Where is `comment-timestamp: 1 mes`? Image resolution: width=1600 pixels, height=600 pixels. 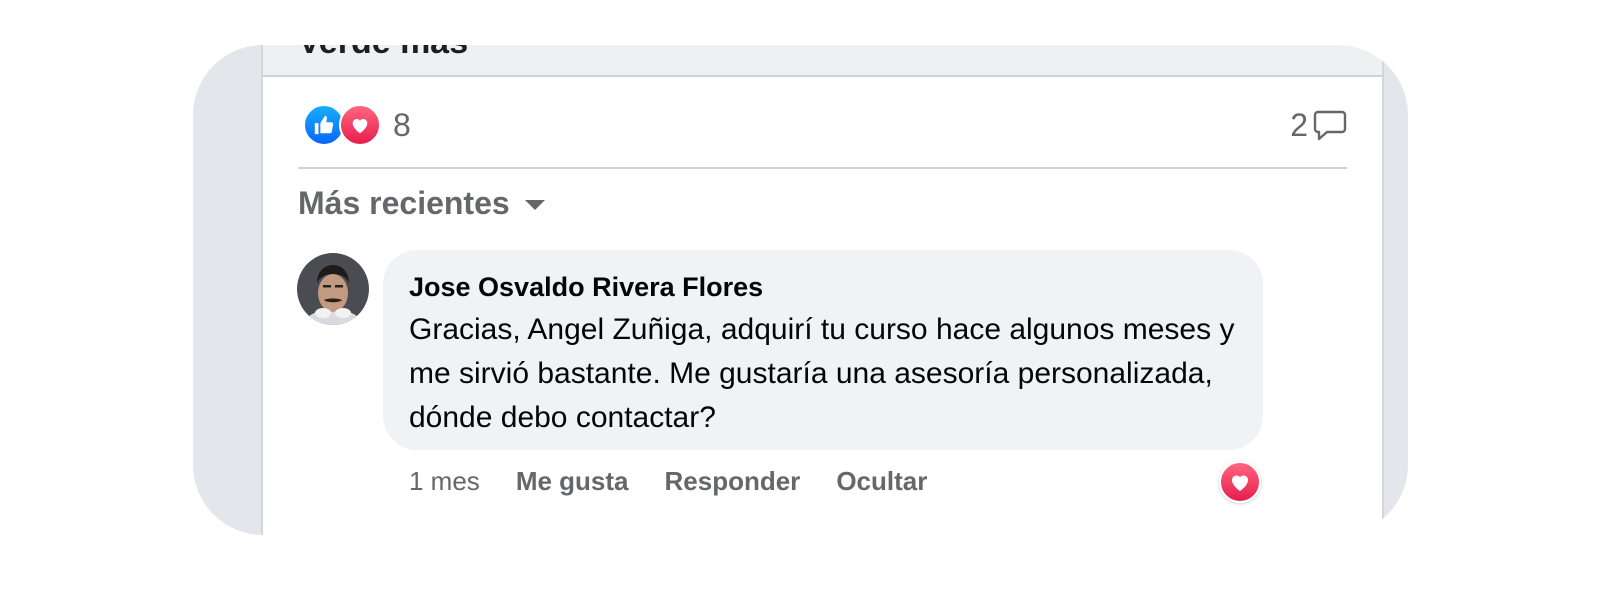
comment-timestamp: 1 mes is located at coordinates (444, 481).